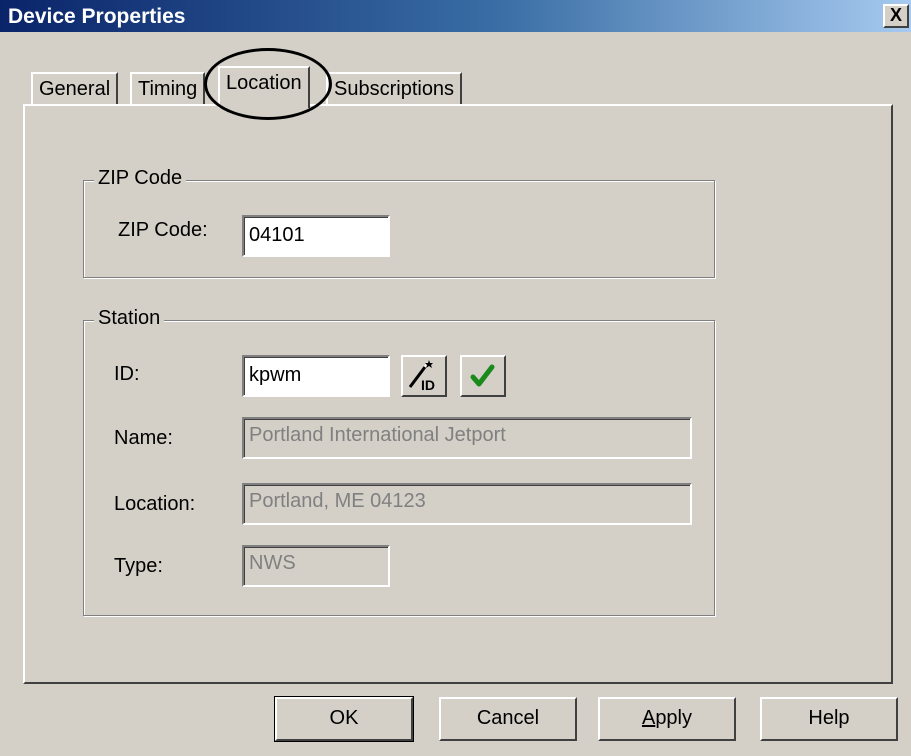  Describe the element at coordinates (155, 504) in the screenshot. I see `station-location-label: Location:` at that location.